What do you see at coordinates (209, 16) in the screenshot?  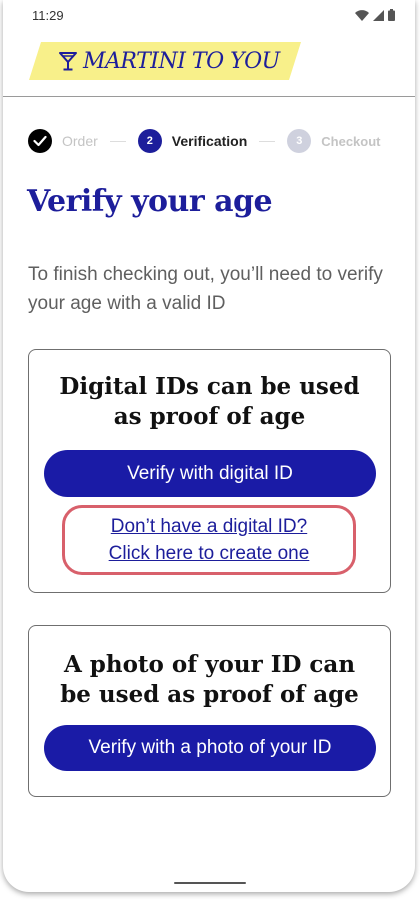 I see `status-bar: 11:29` at bounding box center [209, 16].